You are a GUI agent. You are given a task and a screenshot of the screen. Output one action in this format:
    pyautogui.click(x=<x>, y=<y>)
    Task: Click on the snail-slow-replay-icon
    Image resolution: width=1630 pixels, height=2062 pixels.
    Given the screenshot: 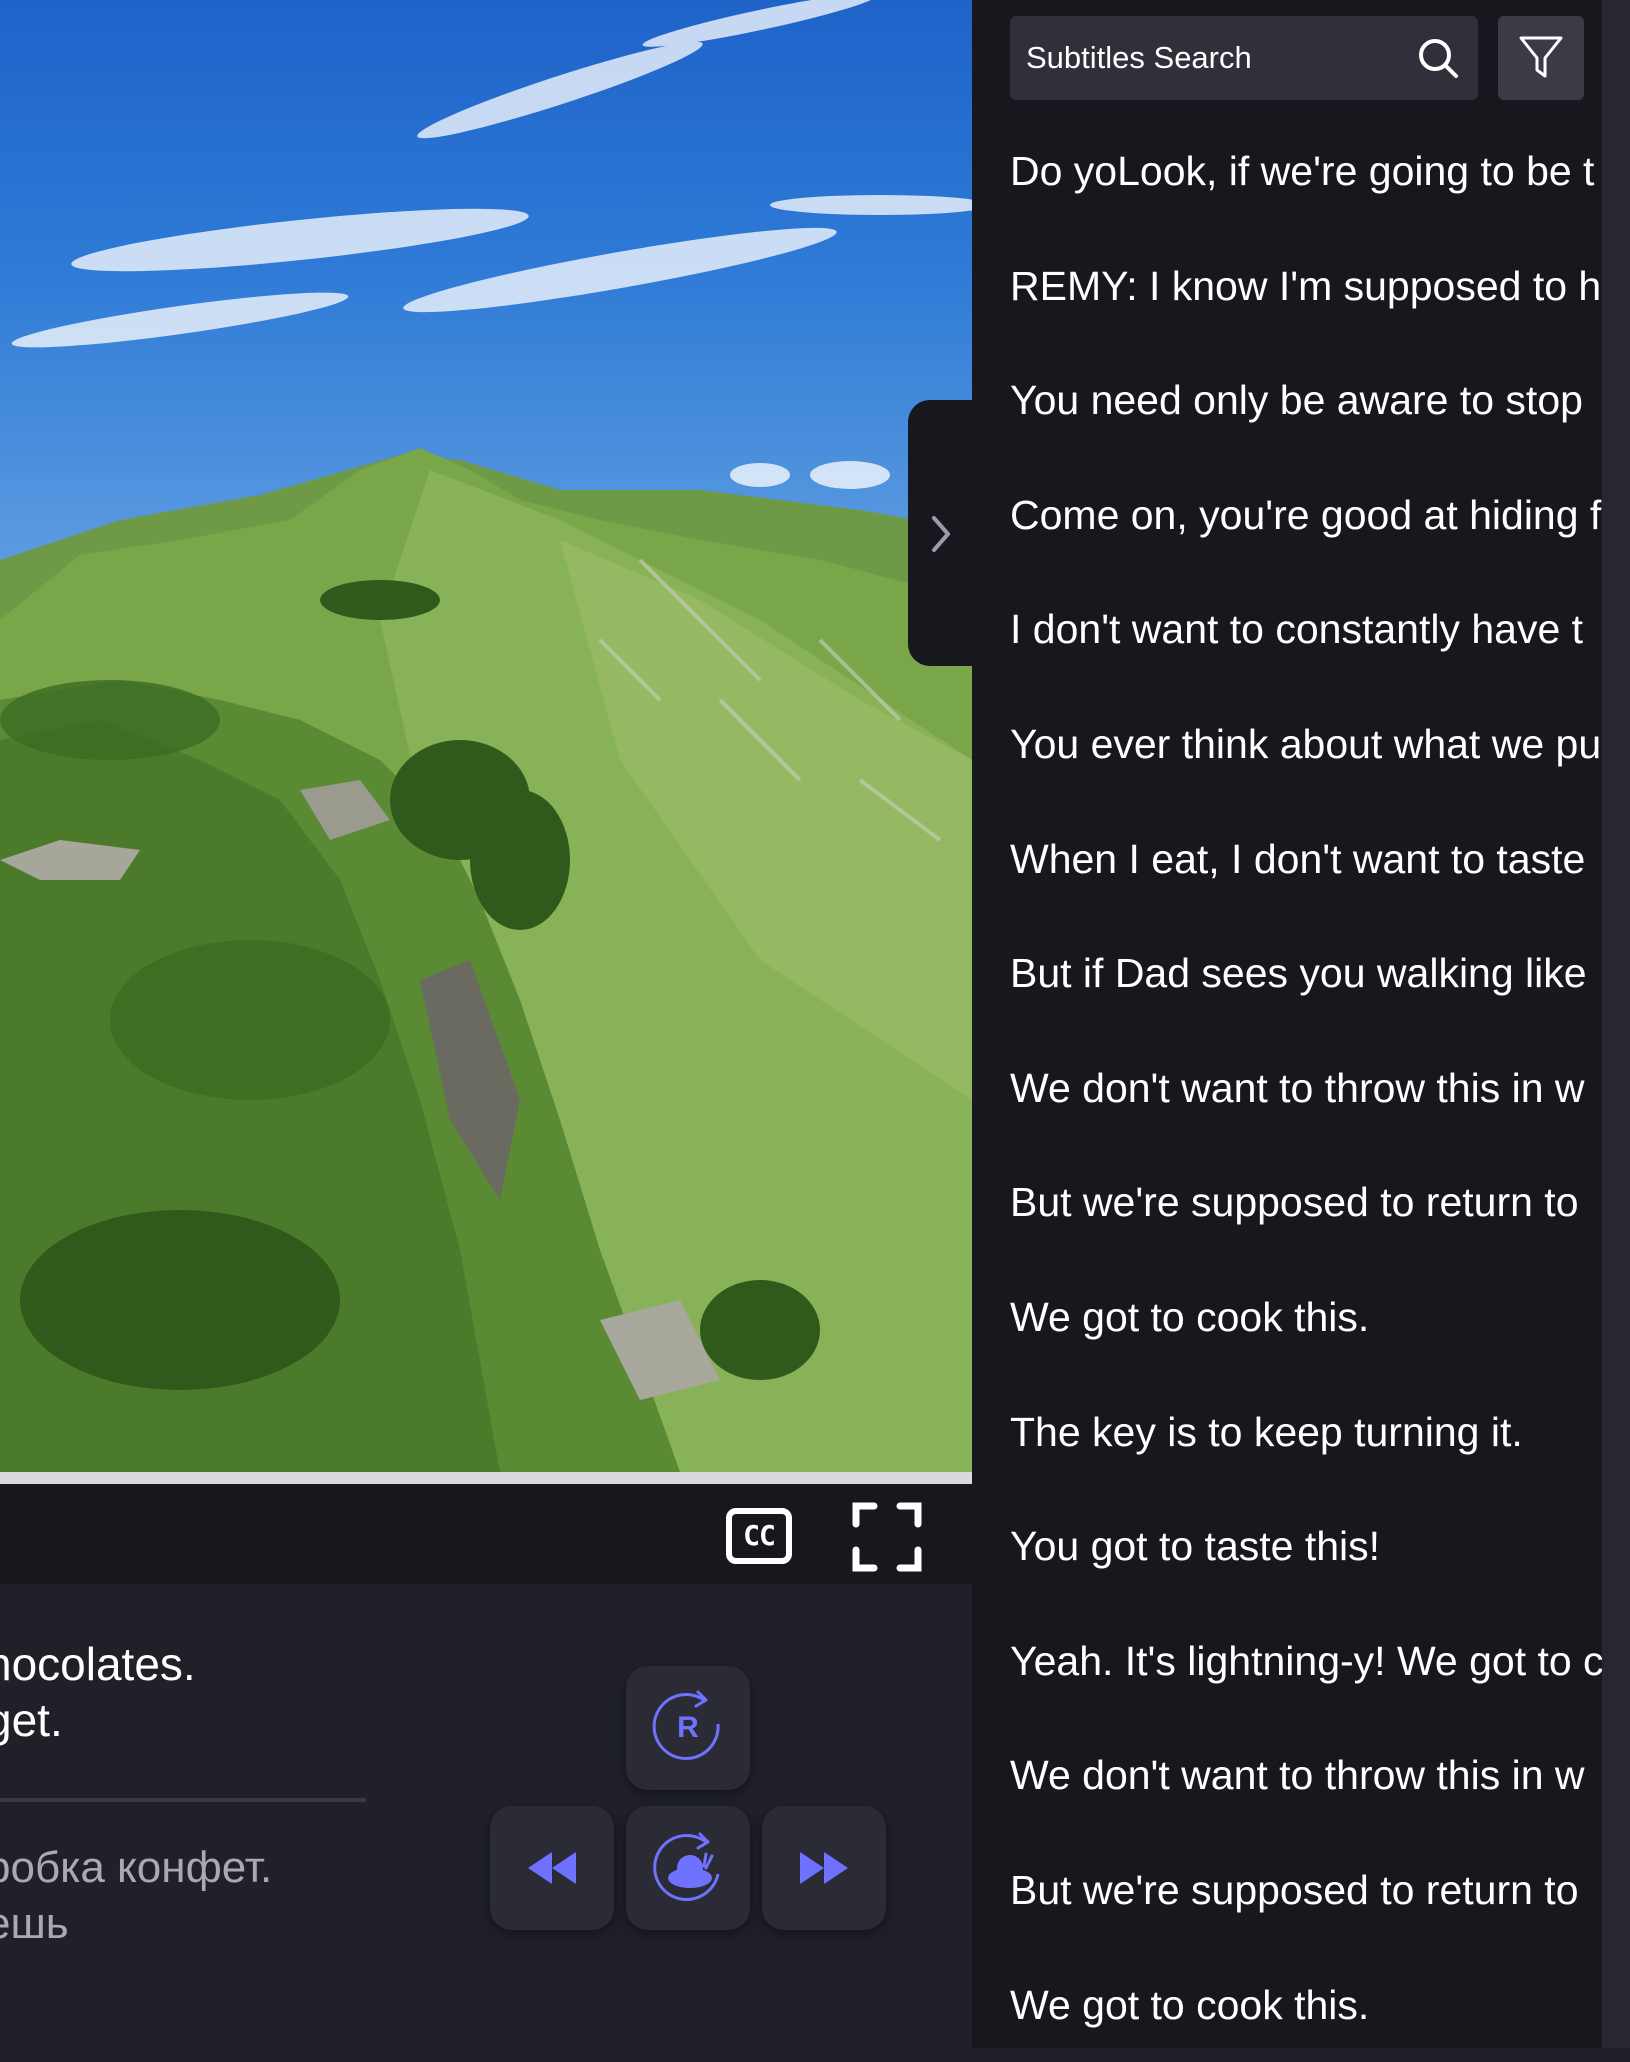 What is the action you would take?
    pyautogui.click(x=688, y=1868)
    